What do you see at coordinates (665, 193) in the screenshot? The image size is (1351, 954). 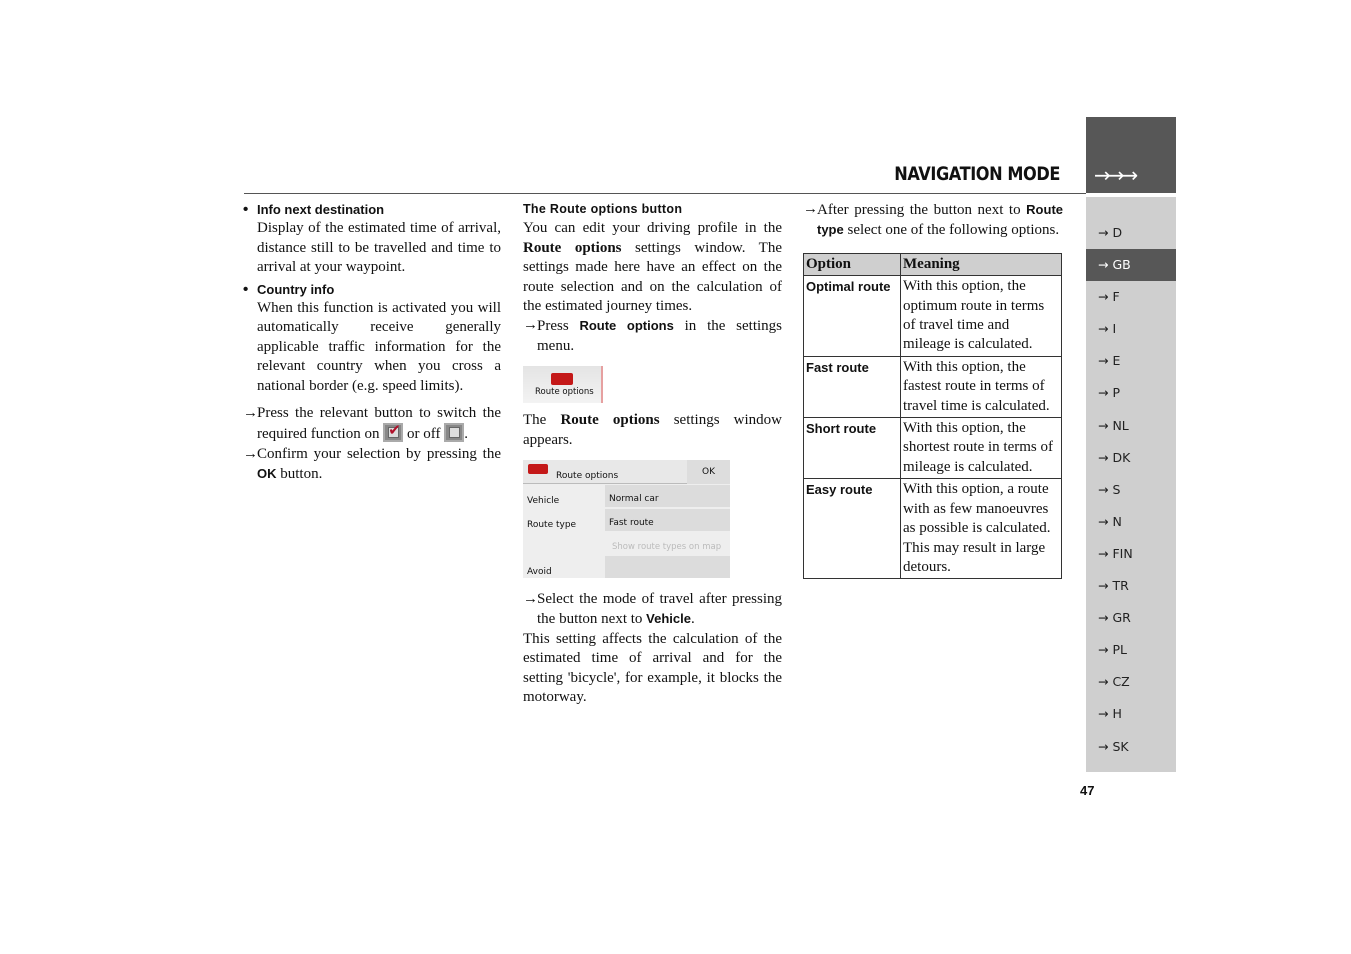 I see `header-divider` at bounding box center [665, 193].